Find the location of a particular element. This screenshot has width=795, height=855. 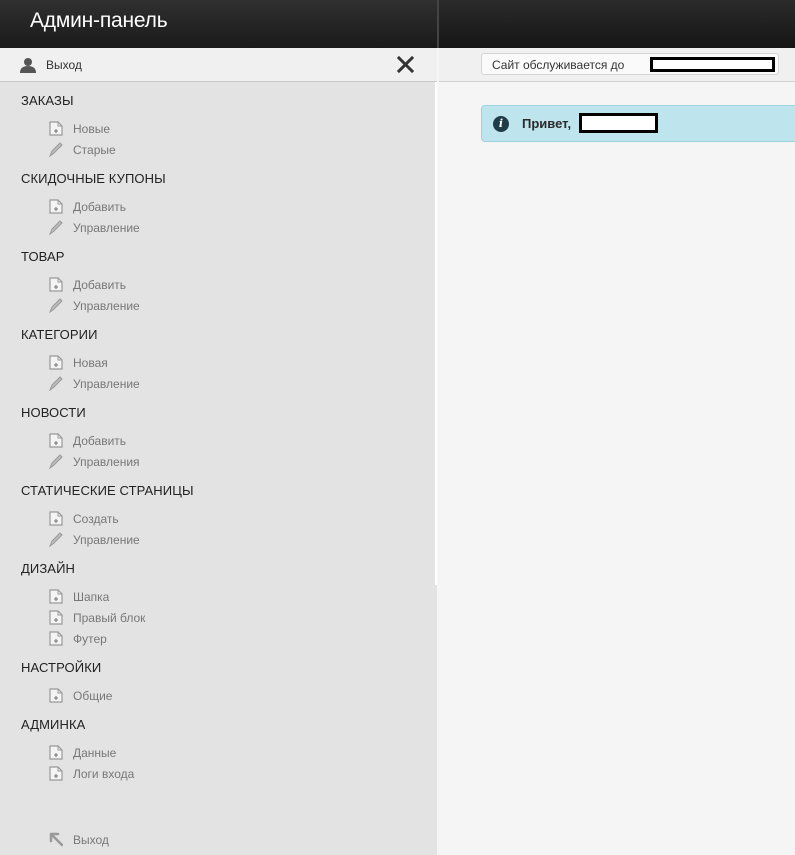

greeting-alert: i Привет, is located at coordinates (638, 123).